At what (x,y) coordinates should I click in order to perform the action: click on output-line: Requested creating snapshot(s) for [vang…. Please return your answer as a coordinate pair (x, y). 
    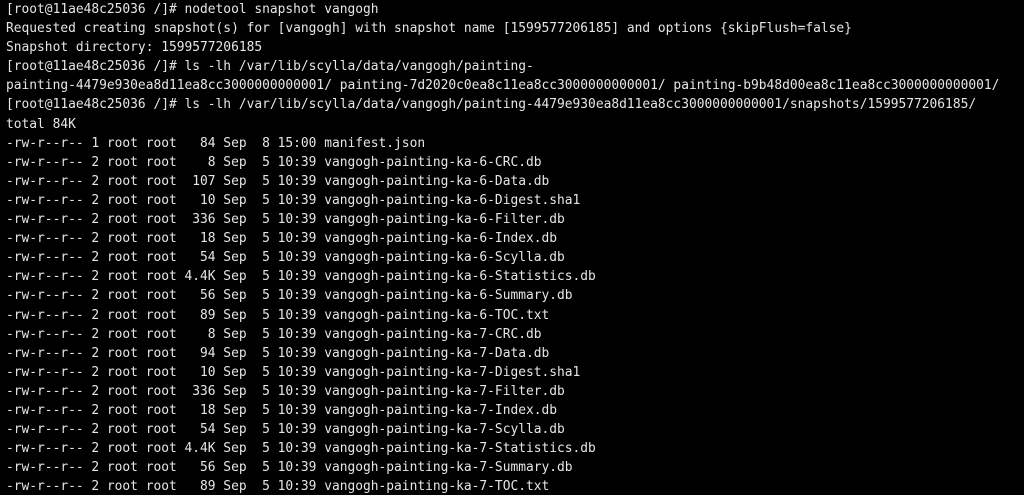
    Looking at the image, I should click on (429, 29).